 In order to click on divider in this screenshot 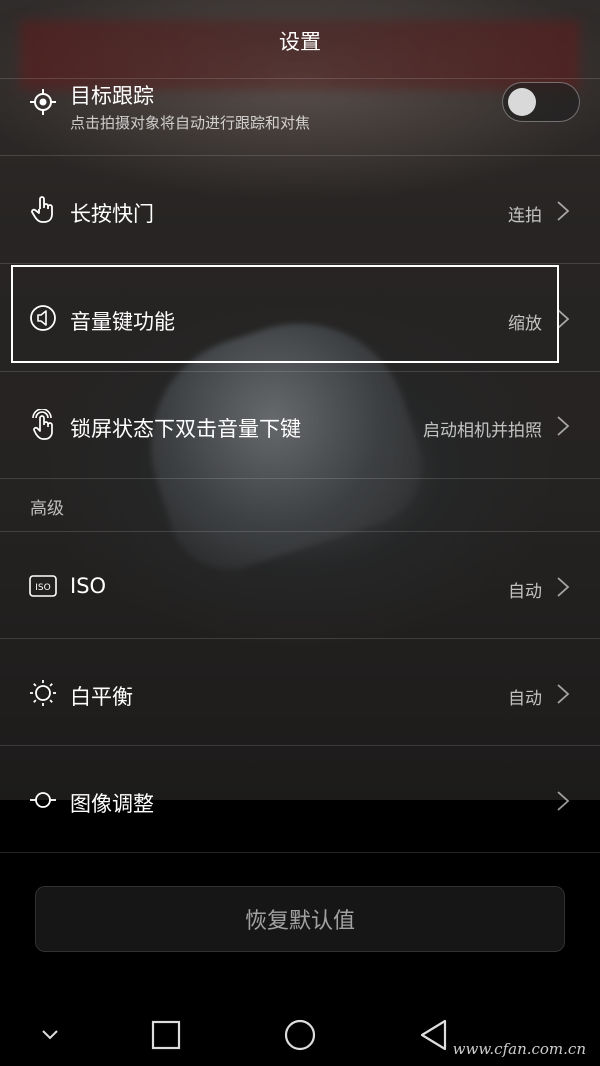, I will do `click(300, 852)`.